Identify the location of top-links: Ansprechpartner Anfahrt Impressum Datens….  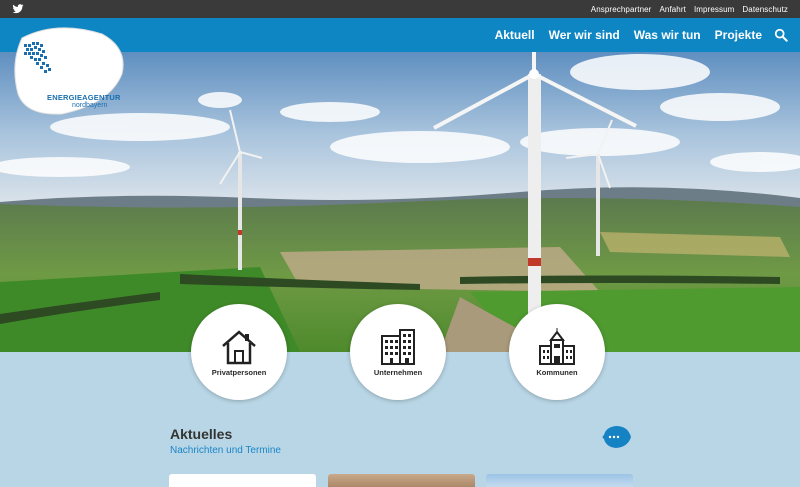
(689, 9).